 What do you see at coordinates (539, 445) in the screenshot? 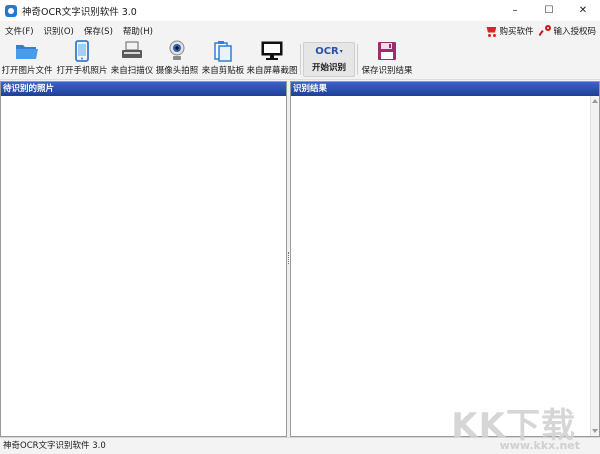
I see `watermark-url: www.kkx.net` at bounding box center [539, 445].